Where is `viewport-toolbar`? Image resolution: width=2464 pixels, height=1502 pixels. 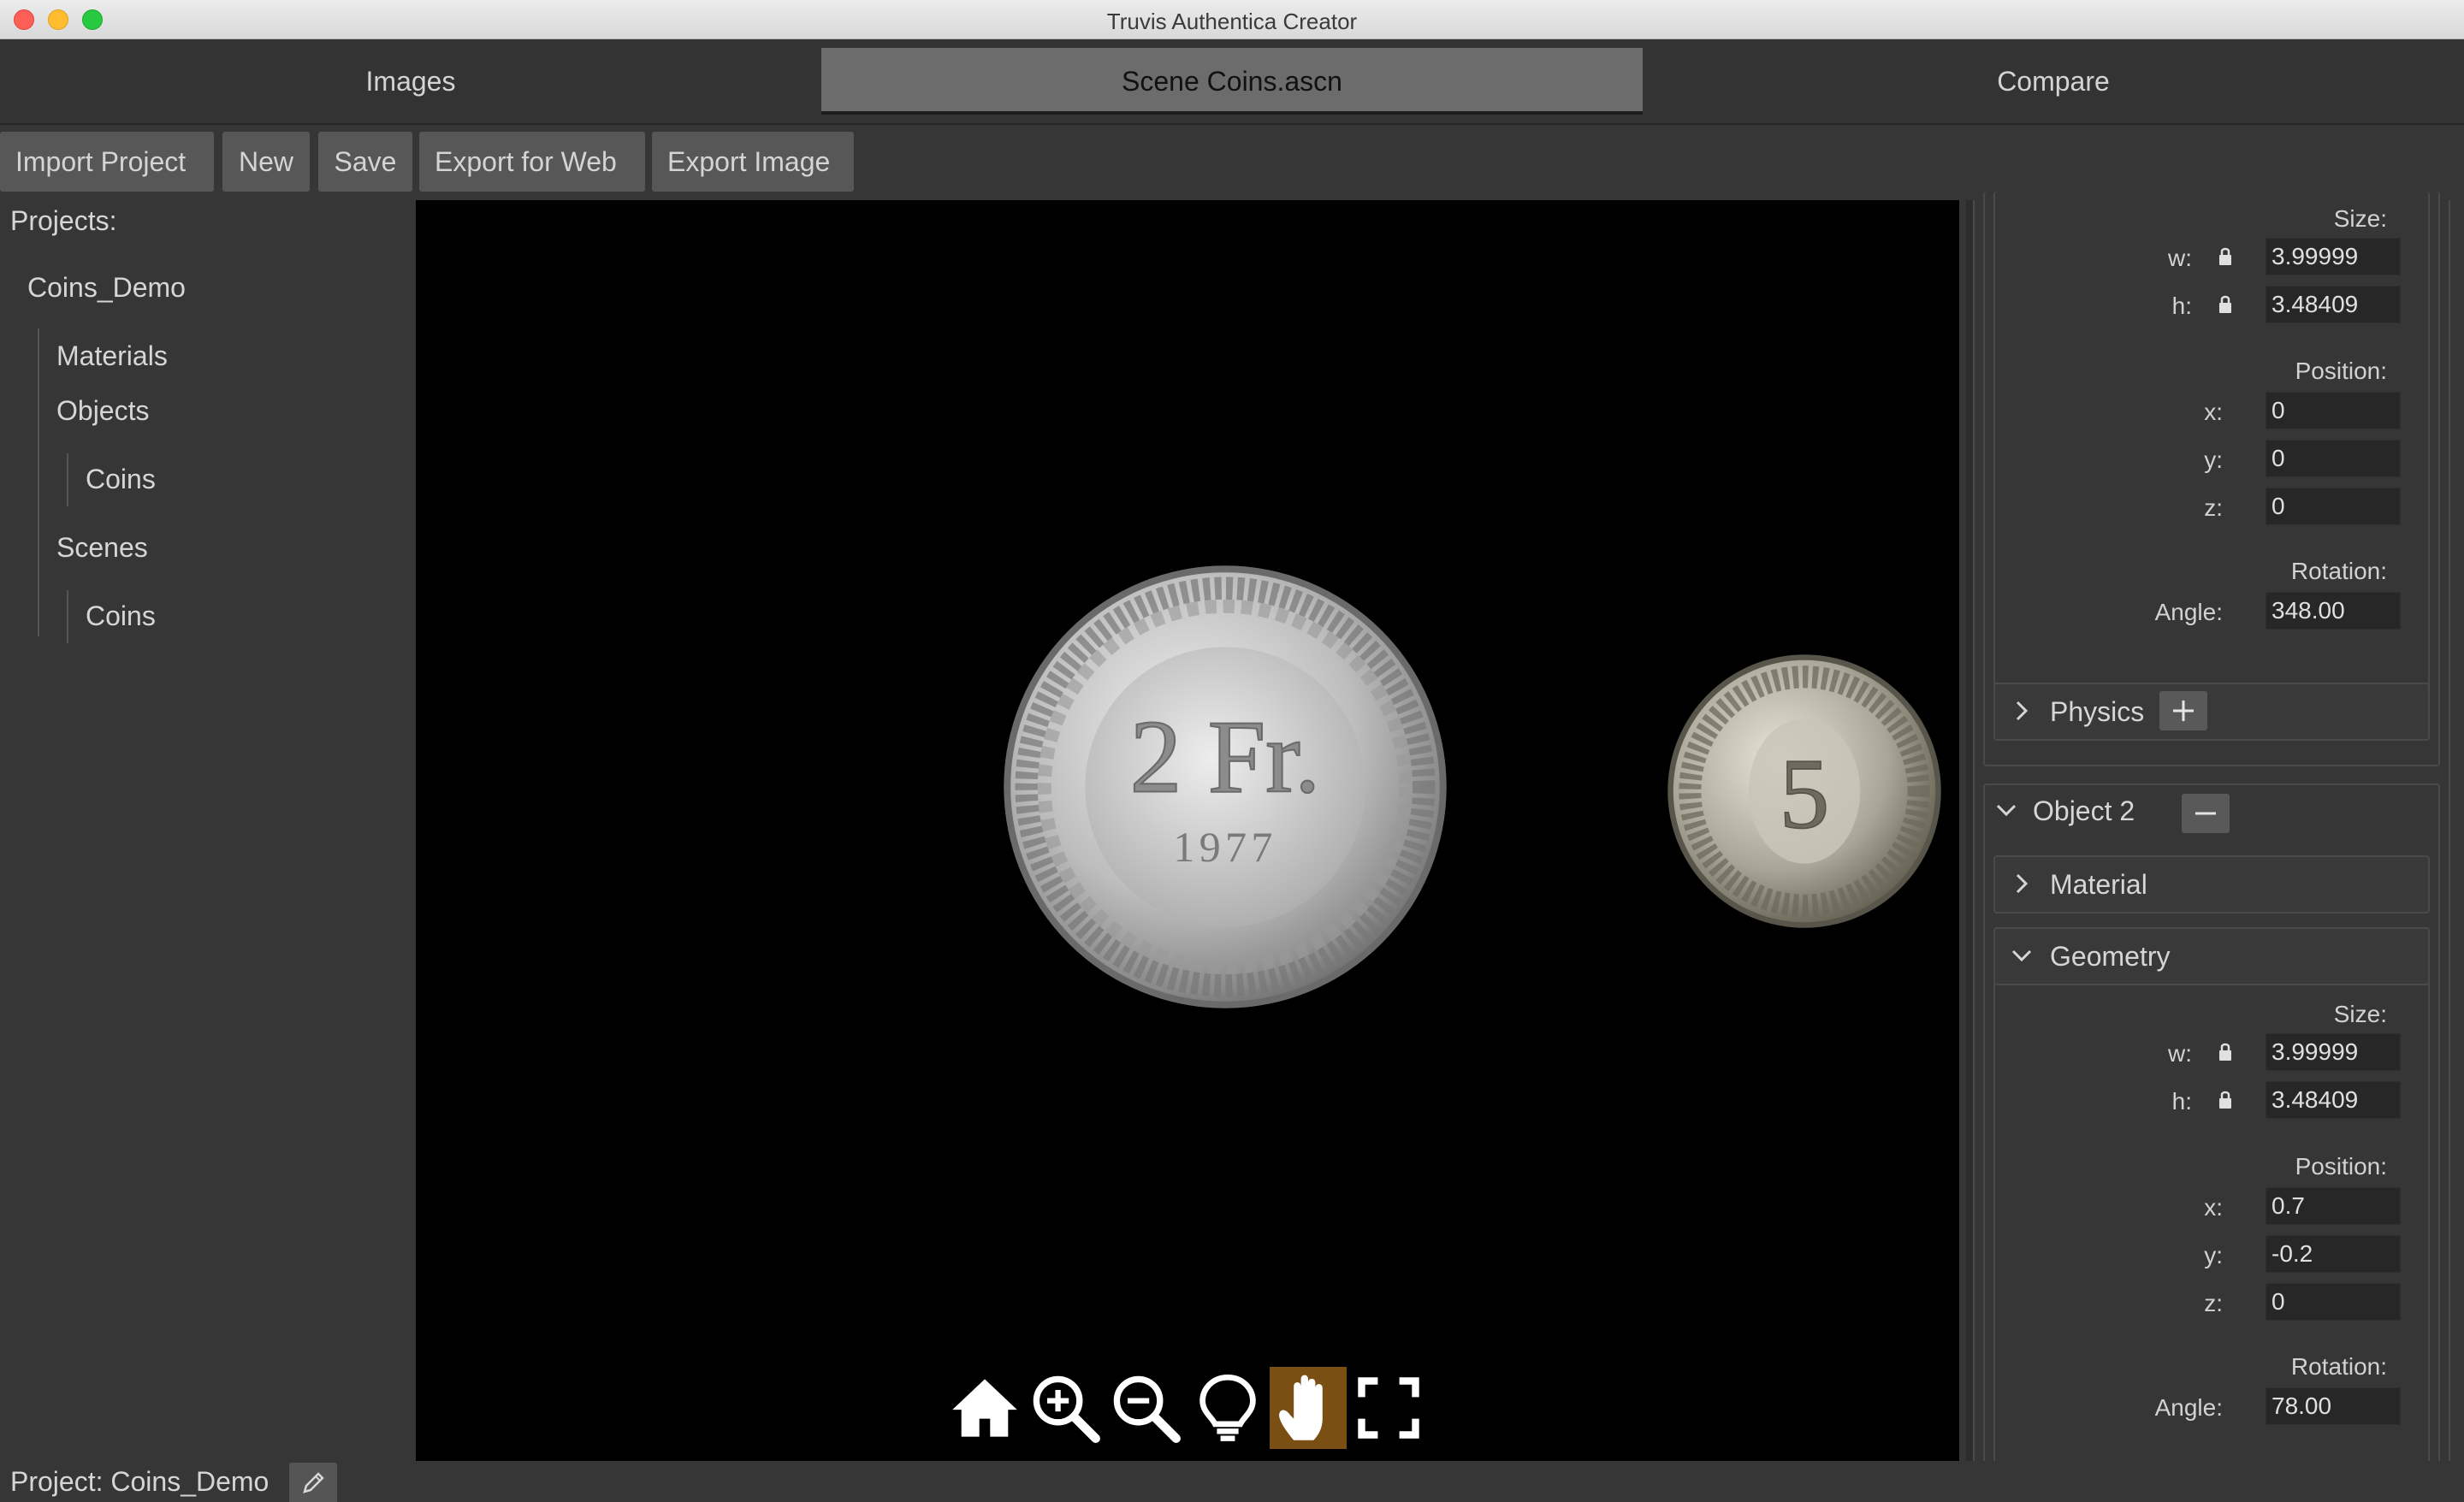
viewport-toolbar is located at coordinates (1185, 1408).